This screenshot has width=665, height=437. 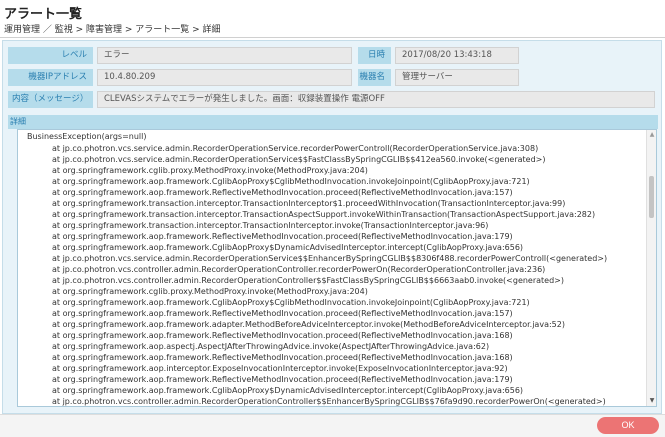 I want to click on level-field: エラー, so click(x=224, y=55).